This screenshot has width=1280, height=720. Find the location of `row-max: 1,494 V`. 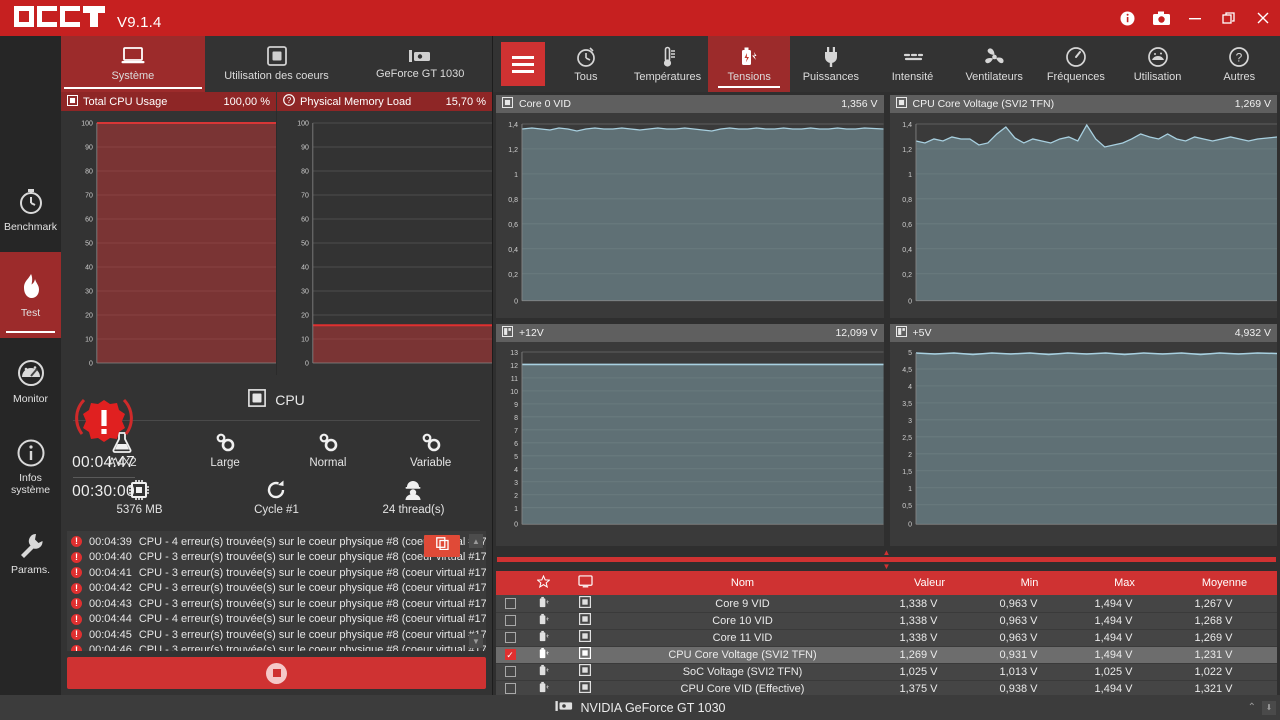

row-max: 1,494 V is located at coordinates (1124, 621).